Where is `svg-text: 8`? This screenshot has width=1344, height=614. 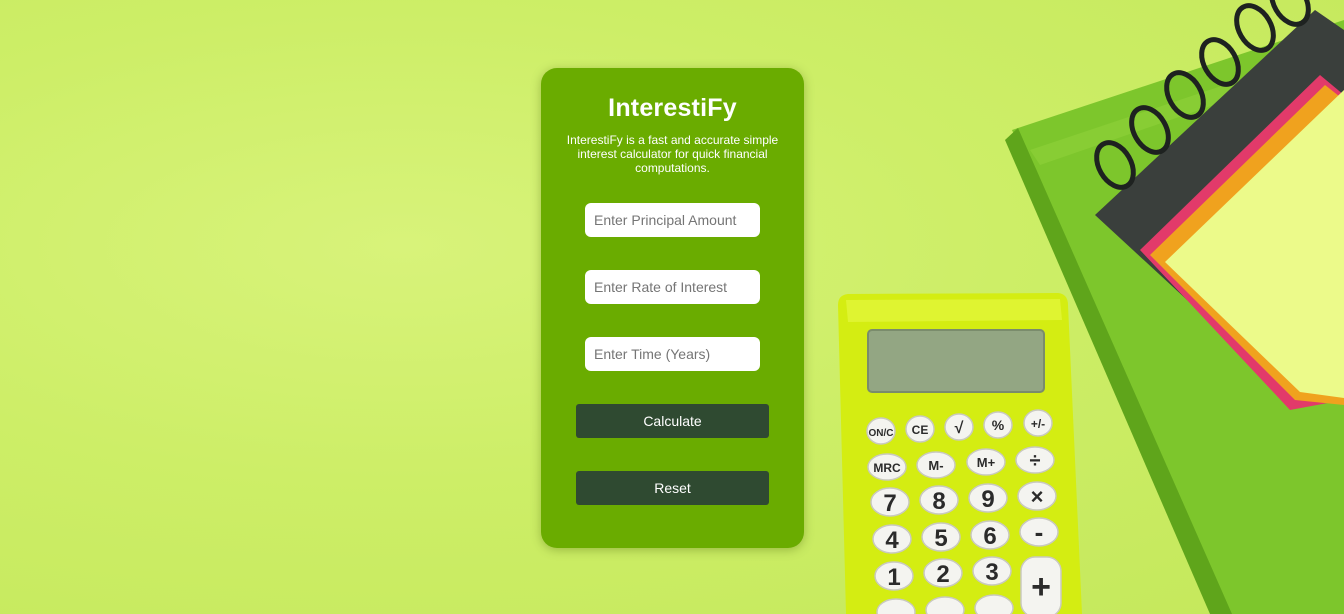
svg-text: 8 is located at coordinates (938, 501).